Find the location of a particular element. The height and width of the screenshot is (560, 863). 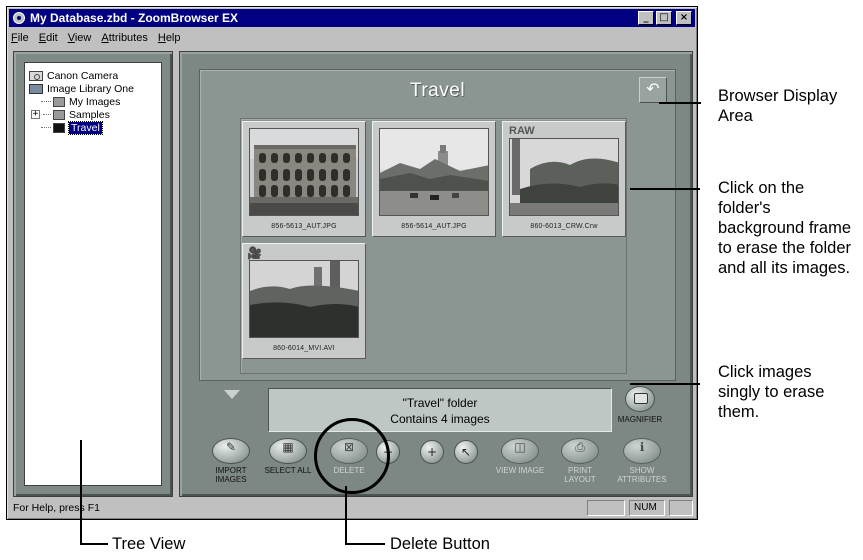

maximize-button: □ is located at coordinates (664, 18).